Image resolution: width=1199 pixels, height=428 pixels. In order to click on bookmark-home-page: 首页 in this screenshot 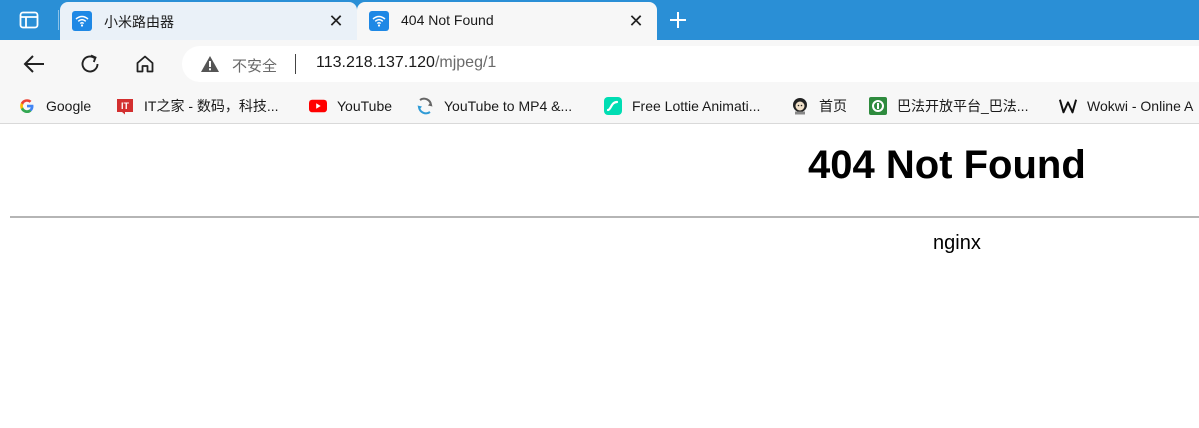, I will do `click(819, 106)`.